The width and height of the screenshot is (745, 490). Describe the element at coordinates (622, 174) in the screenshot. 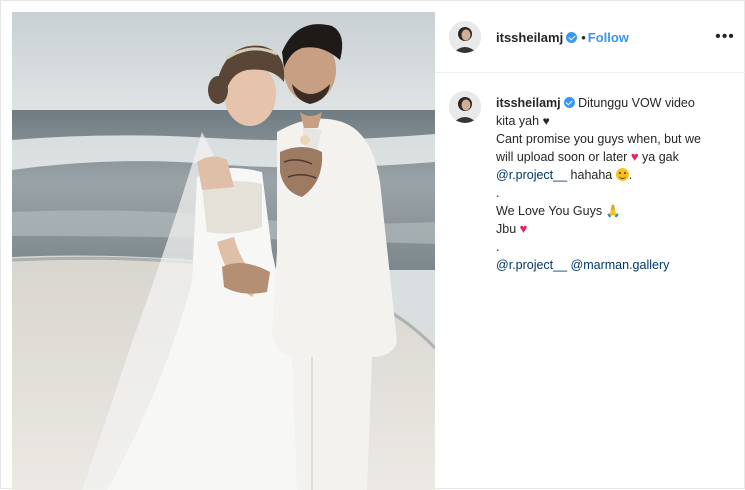

I see `wink-face-icon` at that location.